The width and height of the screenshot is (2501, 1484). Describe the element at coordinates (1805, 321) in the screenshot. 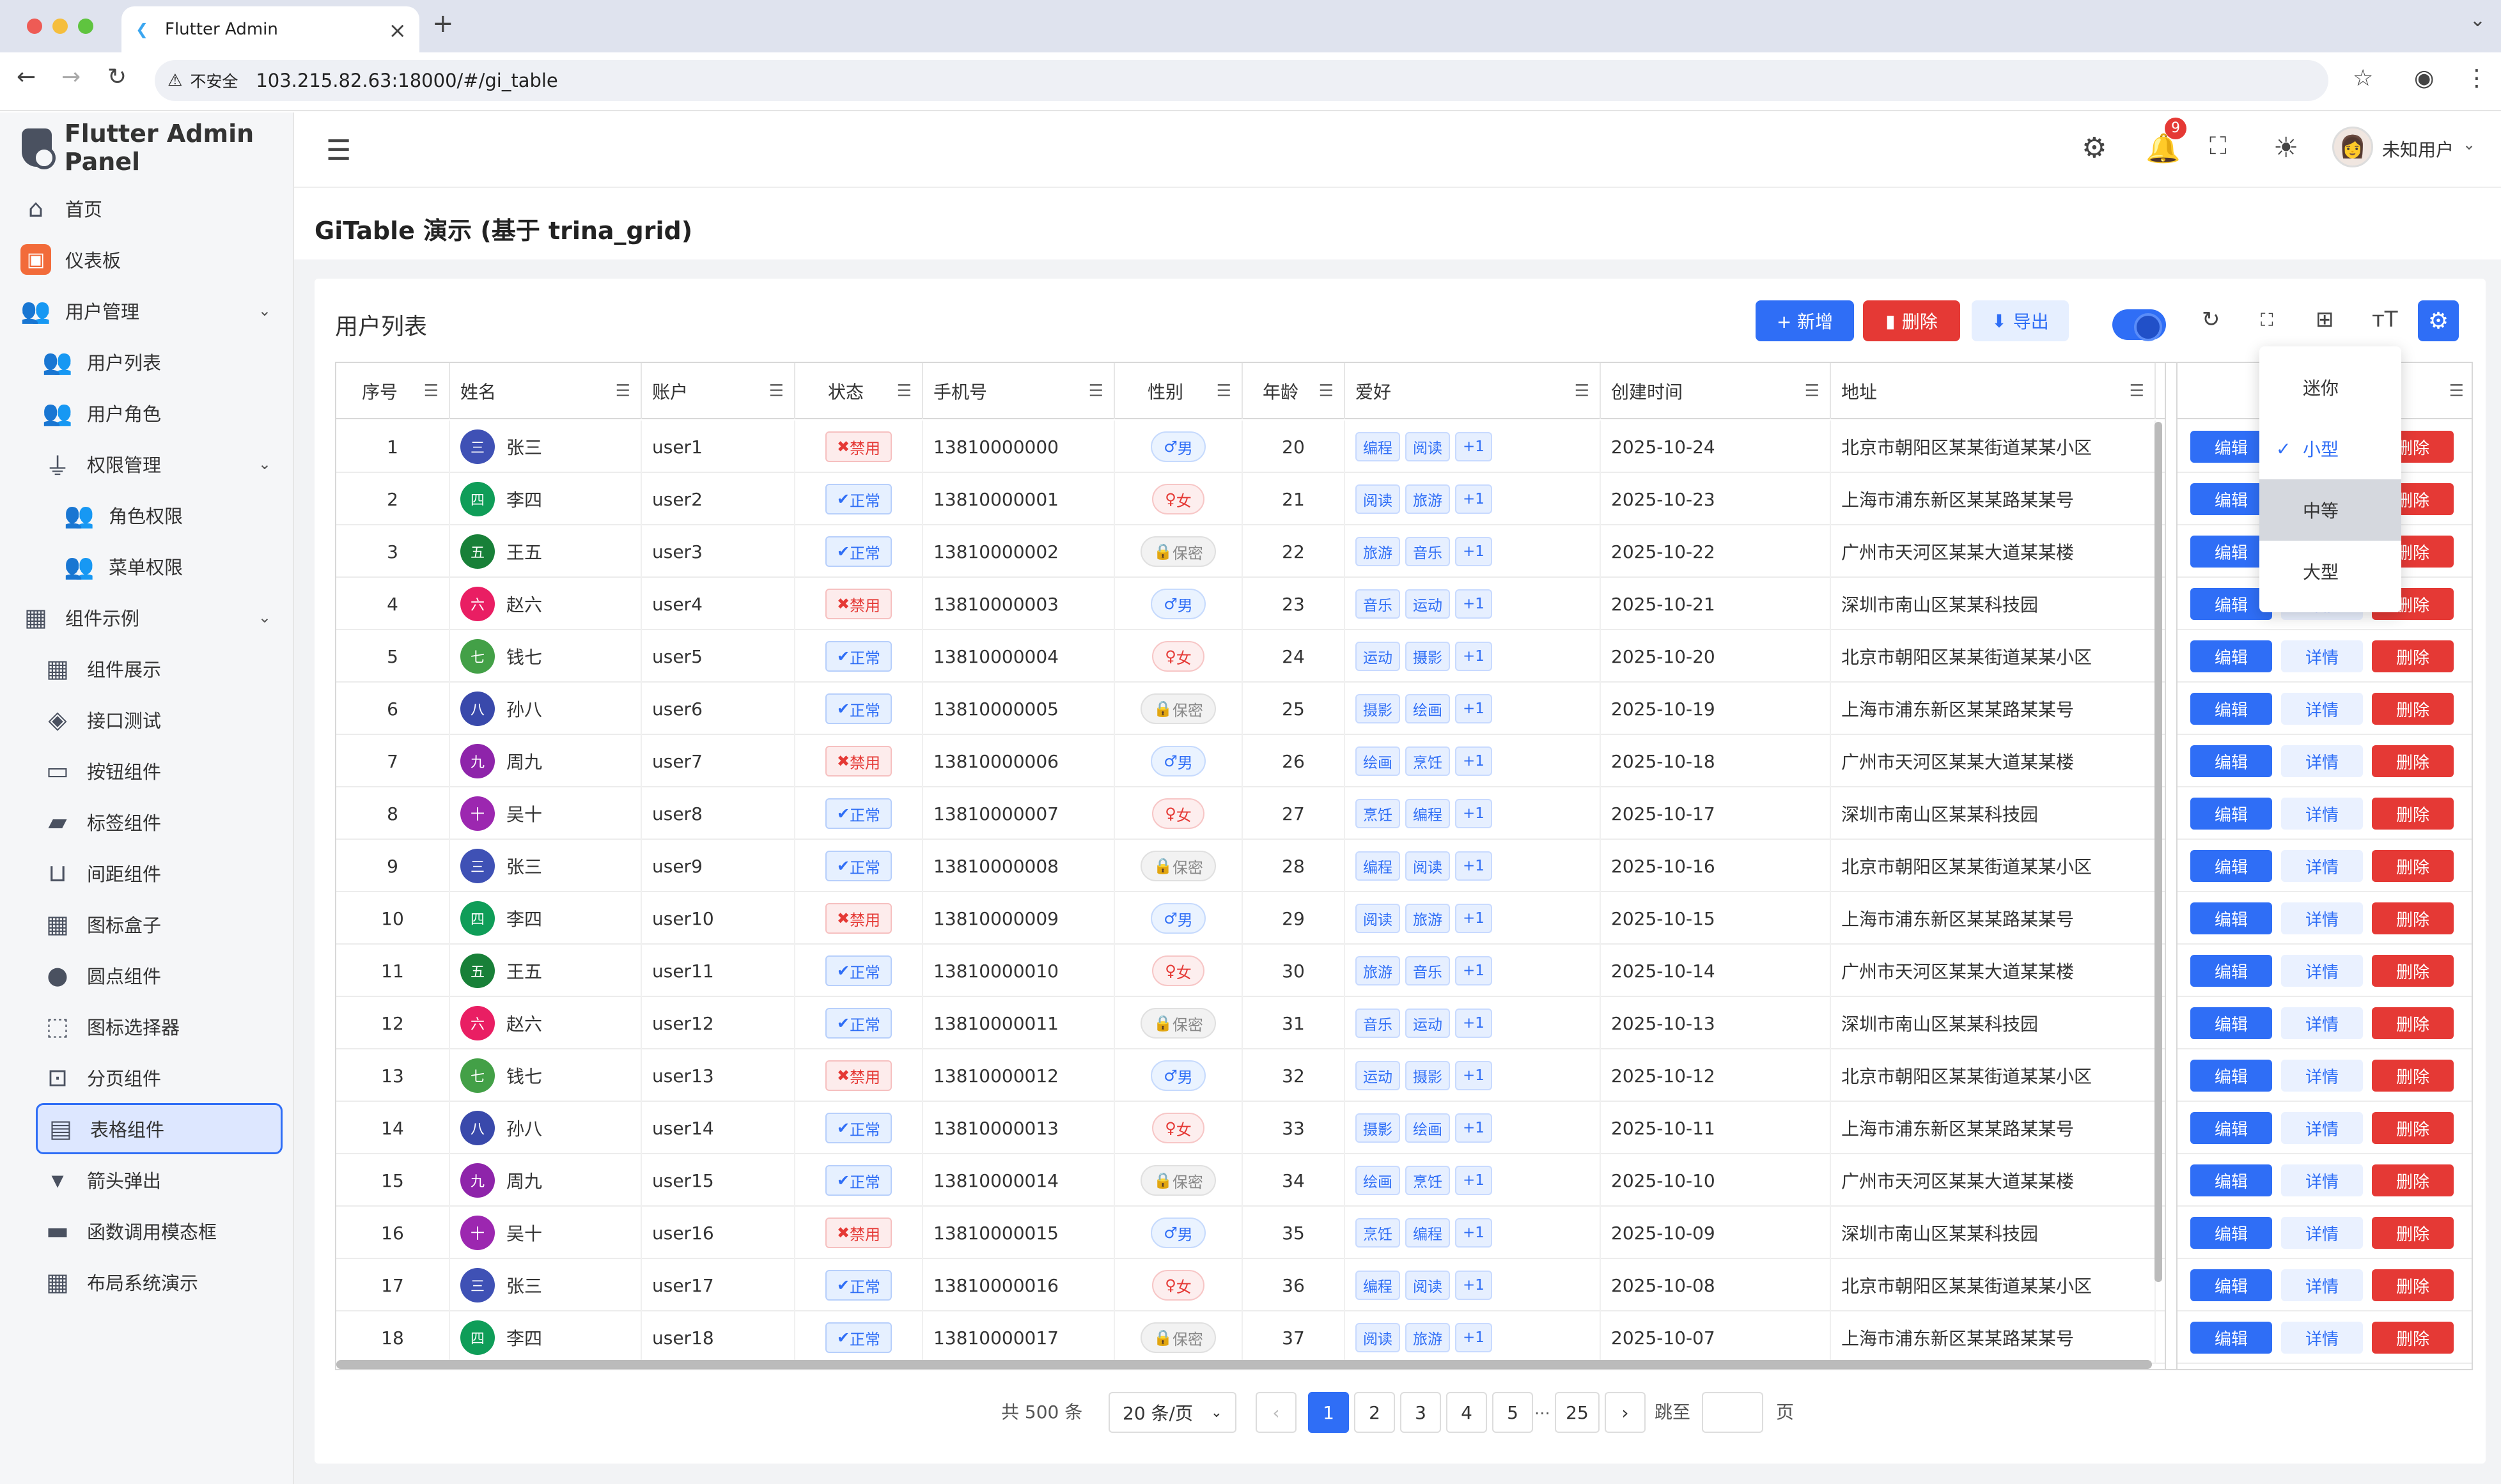

I see `add-button: + 新增` at that location.